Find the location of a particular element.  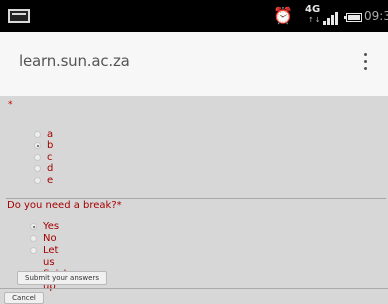

submit-button: Submit your answers is located at coordinates (62, 278).